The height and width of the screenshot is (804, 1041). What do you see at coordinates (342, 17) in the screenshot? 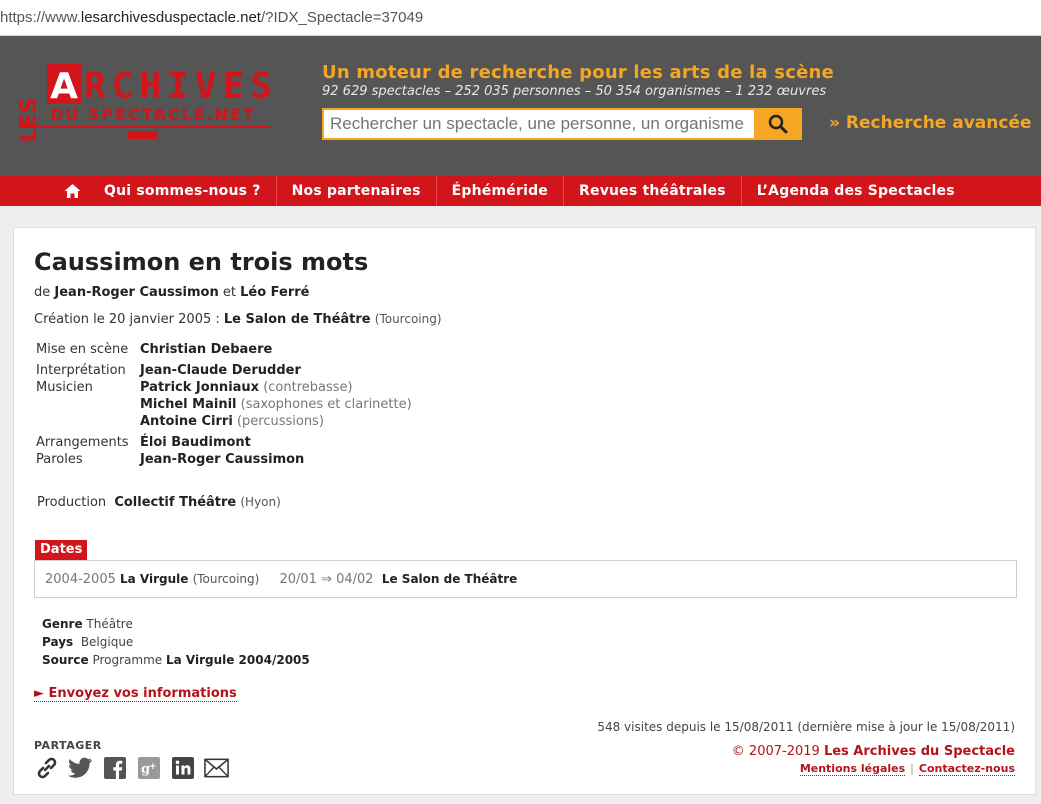
I see `url-path: /?IDX_Spectacle=37049` at bounding box center [342, 17].